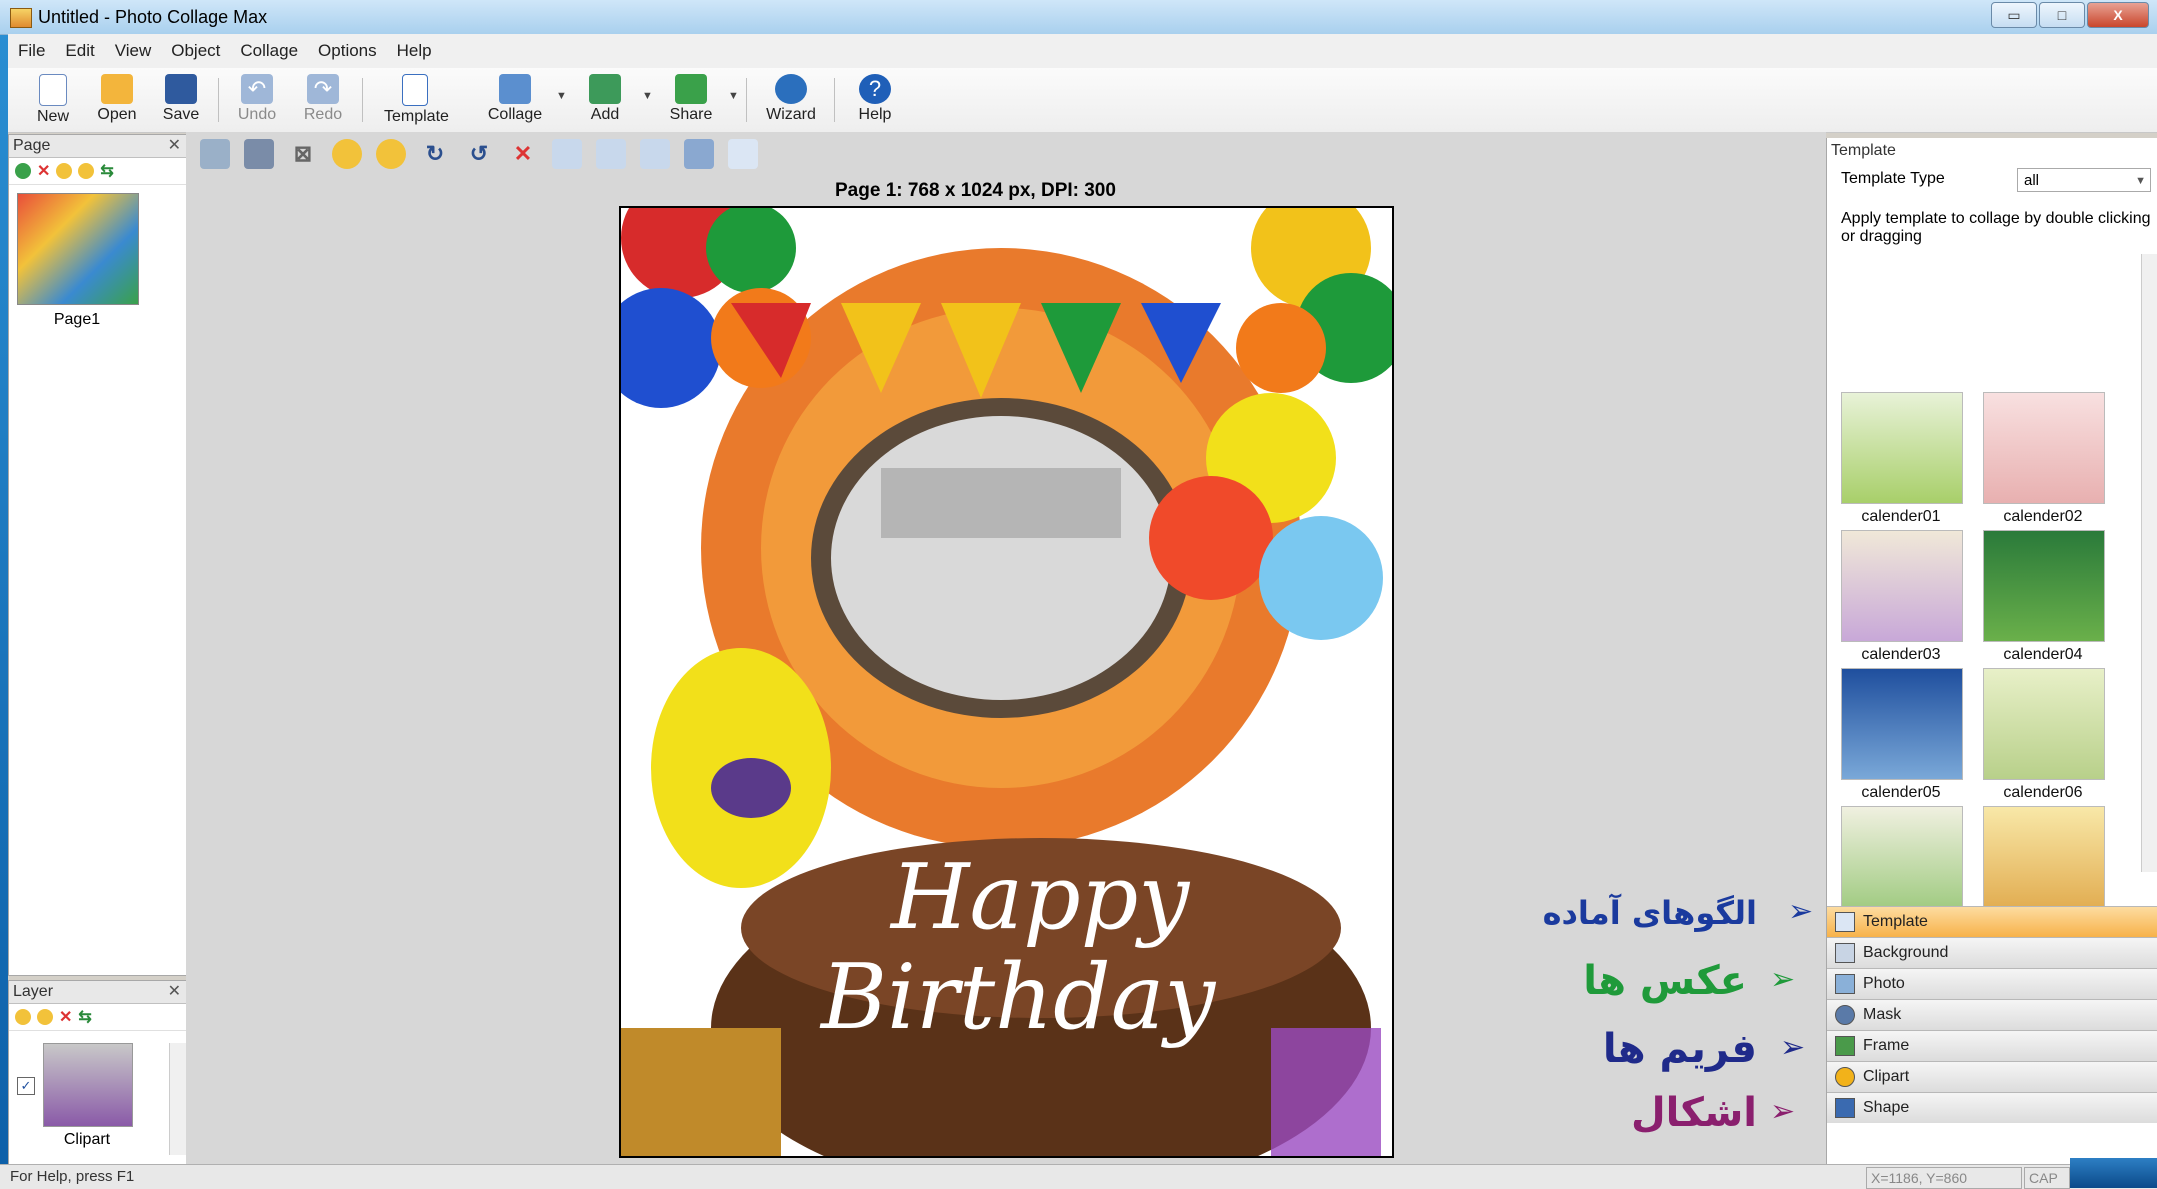 This screenshot has width=2157, height=1189. I want to click on menu-object: Object, so click(195, 51).